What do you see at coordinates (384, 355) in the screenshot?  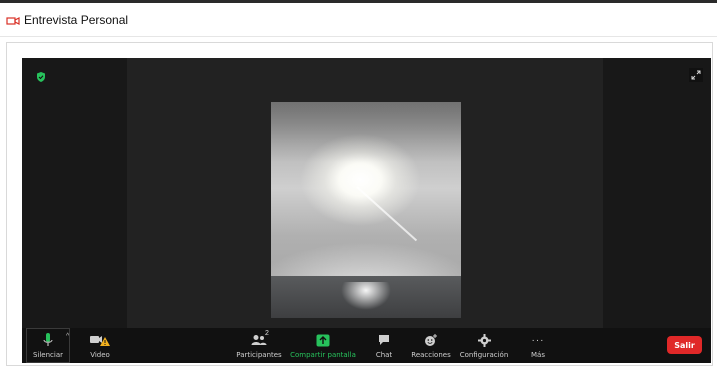 I see `chat-label: Chat` at bounding box center [384, 355].